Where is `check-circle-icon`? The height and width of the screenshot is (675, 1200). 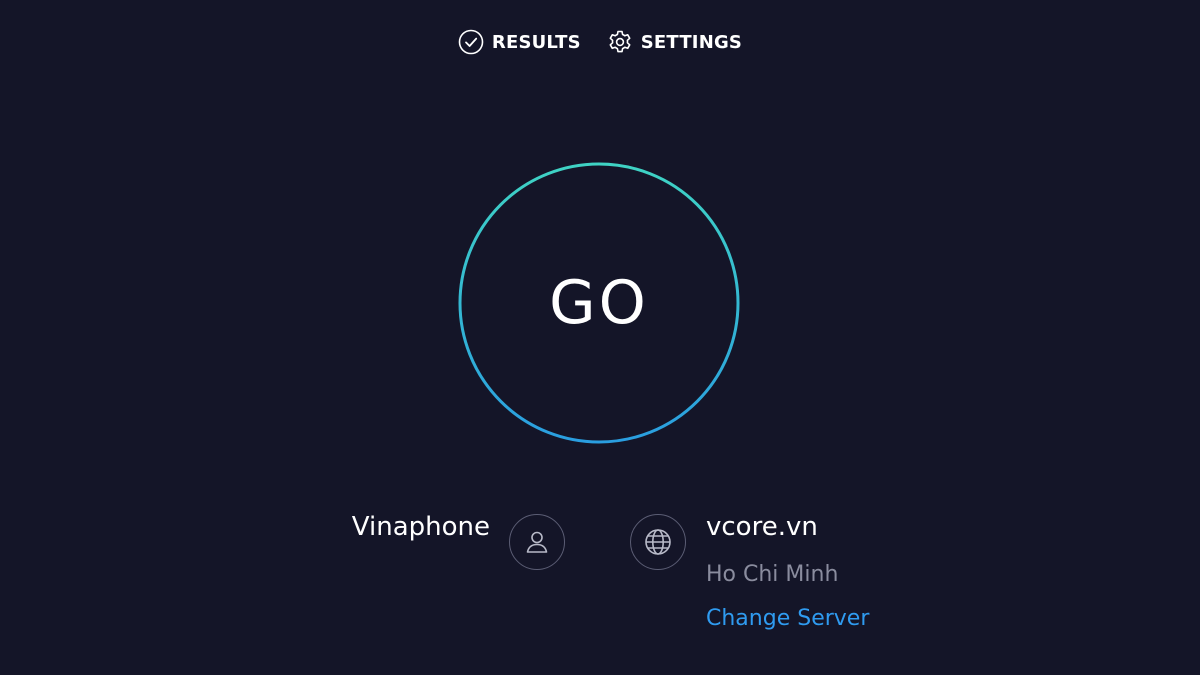
check-circle-icon is located at coordinates (471, 42).